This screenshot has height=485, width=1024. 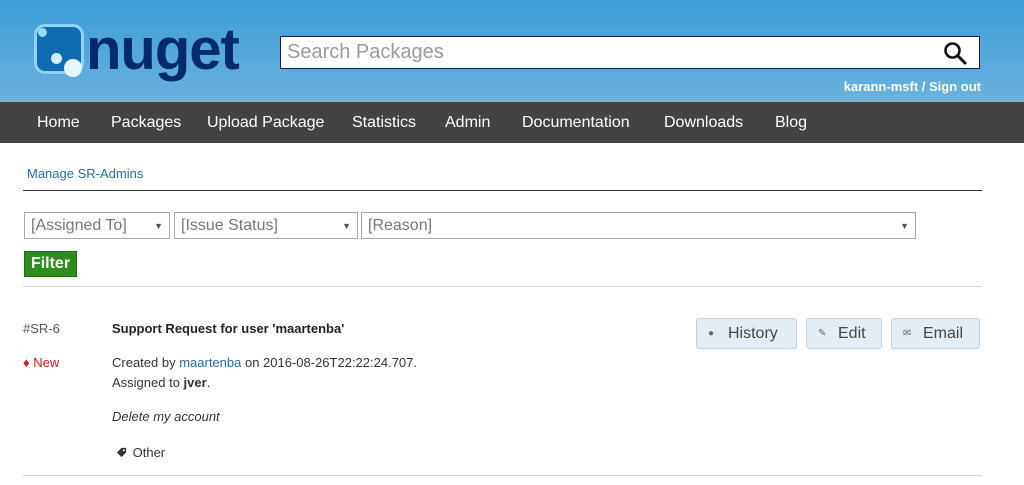 I want to click on nuget-logo-icon, so click(x=59, y=50).